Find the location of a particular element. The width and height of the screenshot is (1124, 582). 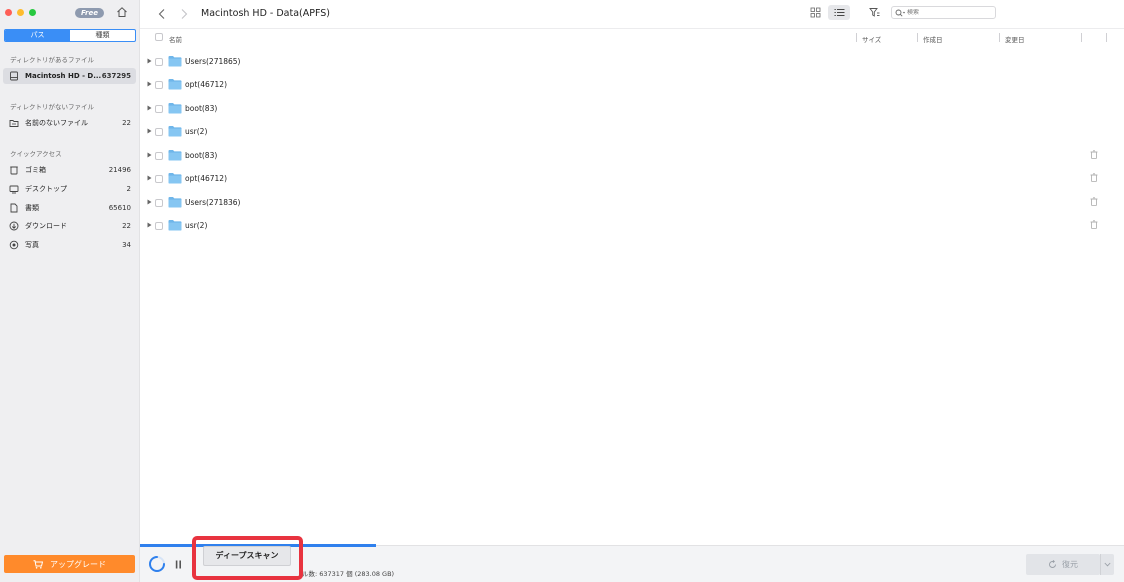

sidebar-item-unnamed-files: 名前のないファイル 22 is located at coordinates (69, 123).